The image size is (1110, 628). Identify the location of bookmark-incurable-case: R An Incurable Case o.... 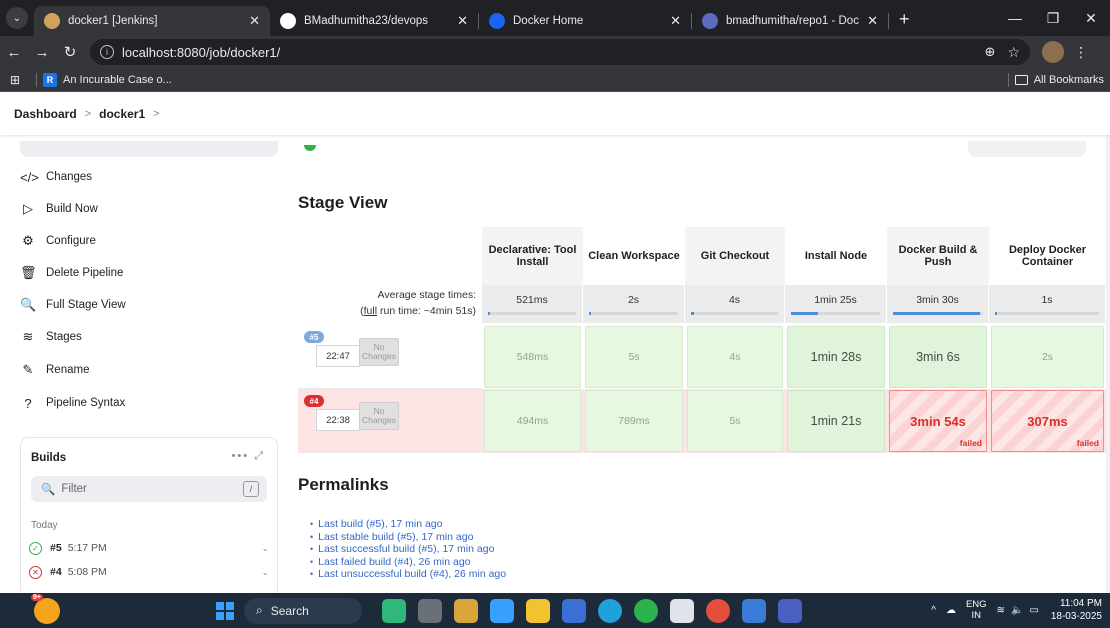
(107, 79).